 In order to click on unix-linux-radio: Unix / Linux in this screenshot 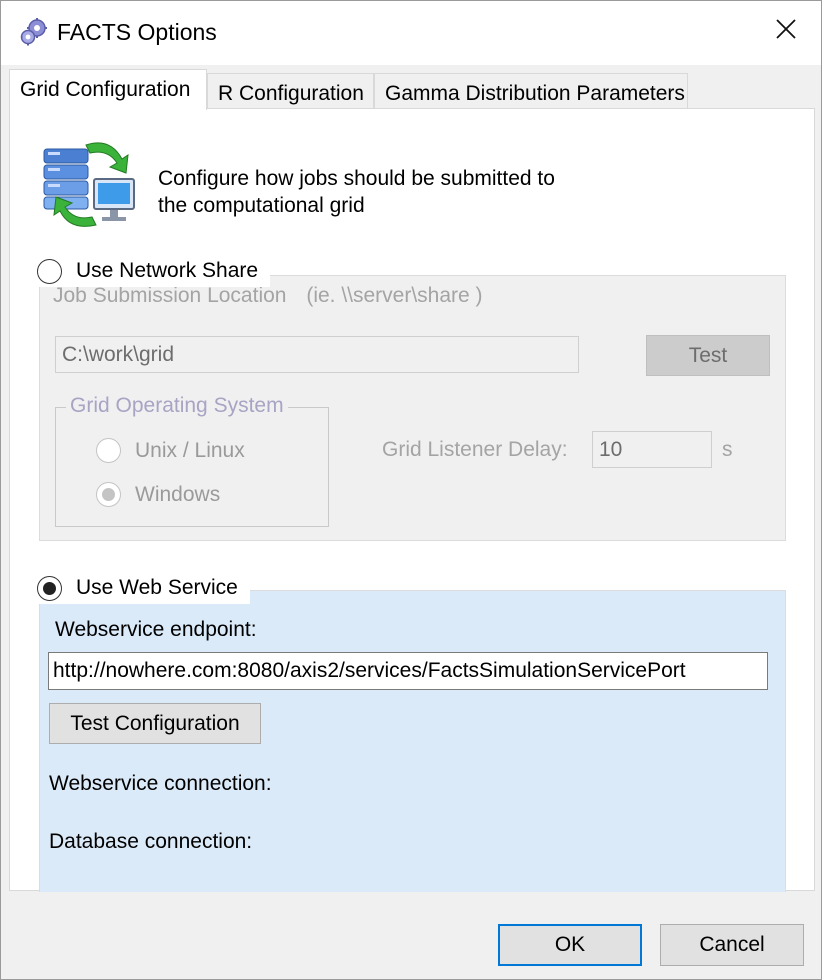, I will do `click(170, 450)`.